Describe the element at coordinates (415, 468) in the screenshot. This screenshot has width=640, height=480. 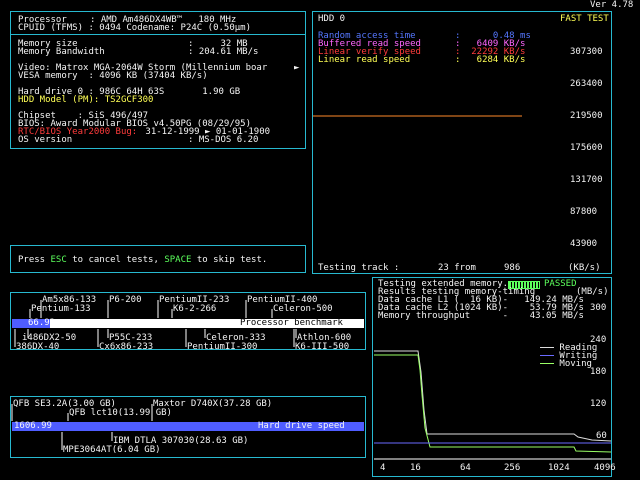
I see `mem-xtick-16: 16` at that location.